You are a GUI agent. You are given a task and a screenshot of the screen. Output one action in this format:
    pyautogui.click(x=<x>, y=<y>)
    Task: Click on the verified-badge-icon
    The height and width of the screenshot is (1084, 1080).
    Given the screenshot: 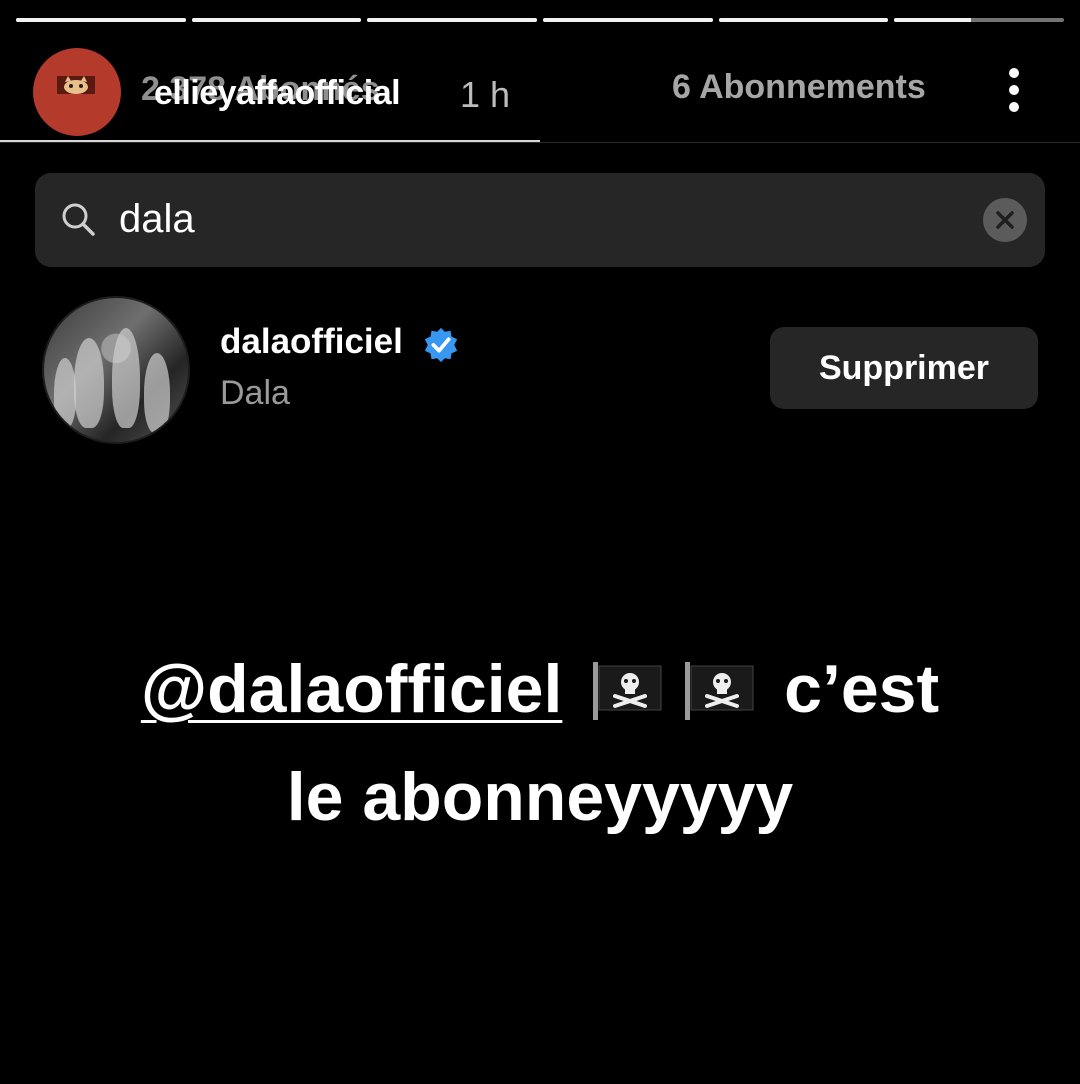 What is the action you would take?
    pyautogui.click(x=441, y=345)
    